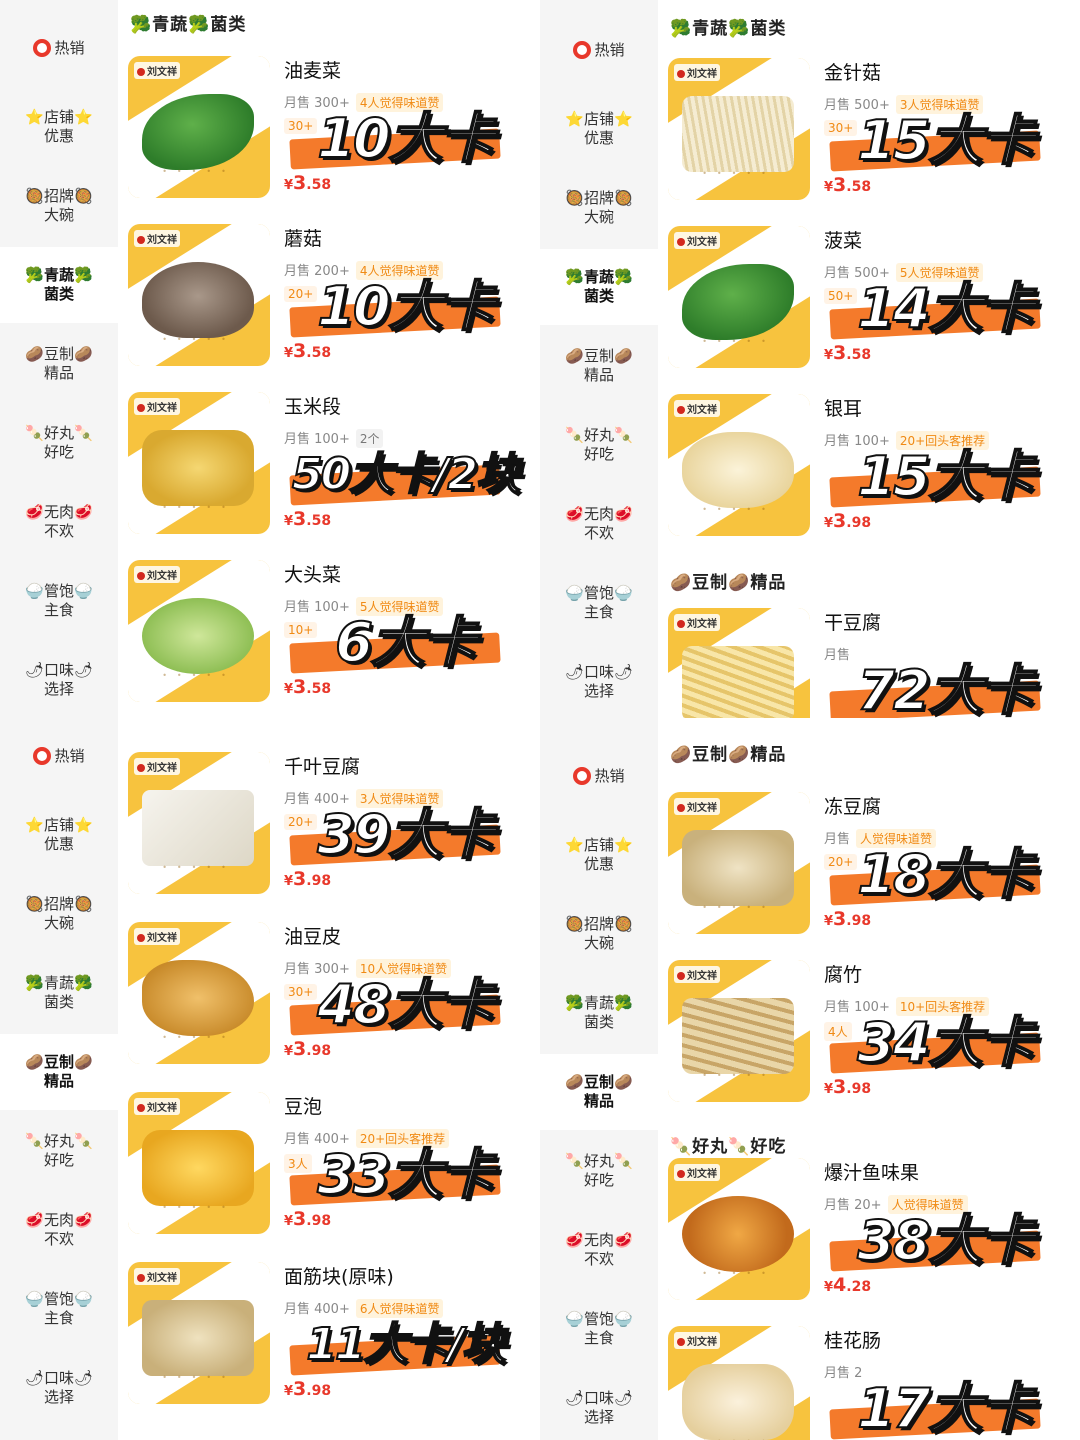 The height and width of the screenshot is (1440, 1080). I want to click on menu-item: 刘文祥 ••••• 千叶豆腐 月售 400+ 3人觉得味道赞 20+ ¥3.98 39大卡, so click(334, 827).